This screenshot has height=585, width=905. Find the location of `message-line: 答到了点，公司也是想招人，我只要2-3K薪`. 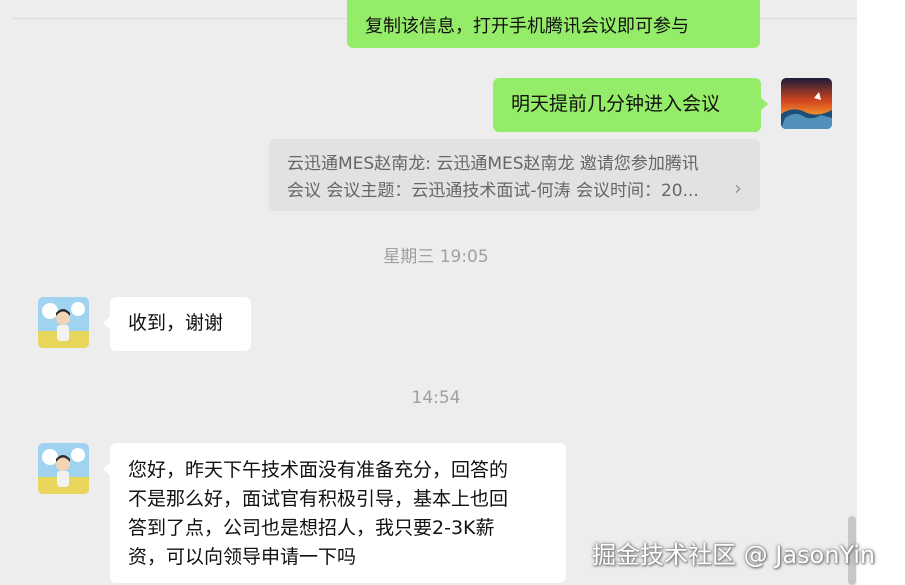

message-line: 答到了点，公司也是想招人，我只要2-3K薪 is located at coordinates (311, 528).